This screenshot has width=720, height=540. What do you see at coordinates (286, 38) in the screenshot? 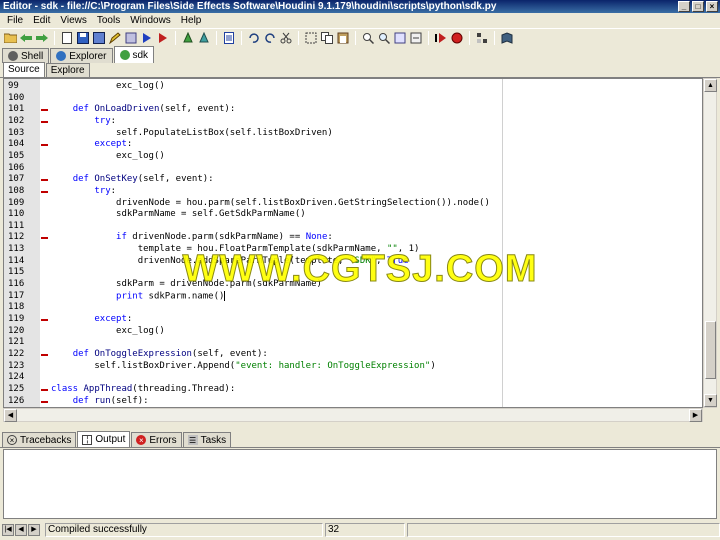
I see `cut-icon` at bounding box center [286, 38].